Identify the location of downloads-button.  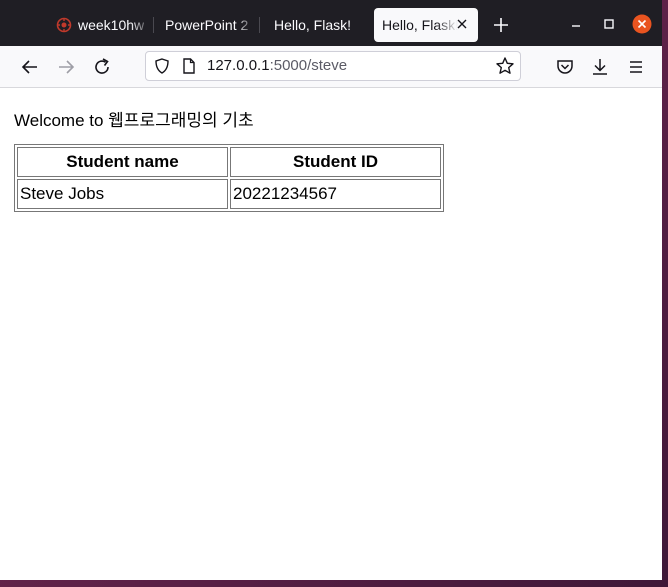
(600, 67).